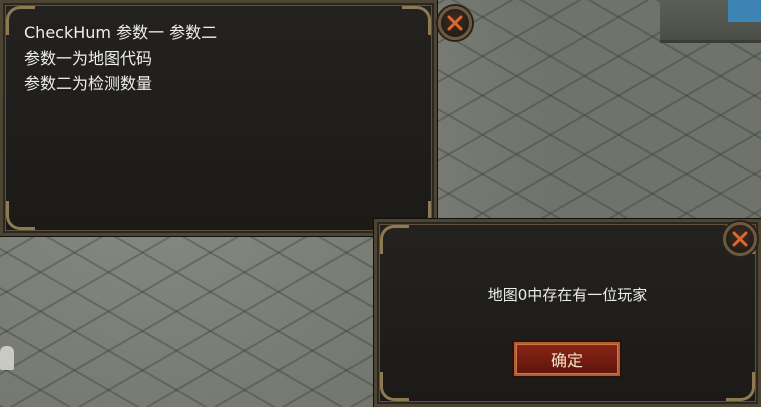 The height and width of the screenshot is (407, 761). I want to click on help-line-param2: 参数二为检测数量, so click(88, 83).